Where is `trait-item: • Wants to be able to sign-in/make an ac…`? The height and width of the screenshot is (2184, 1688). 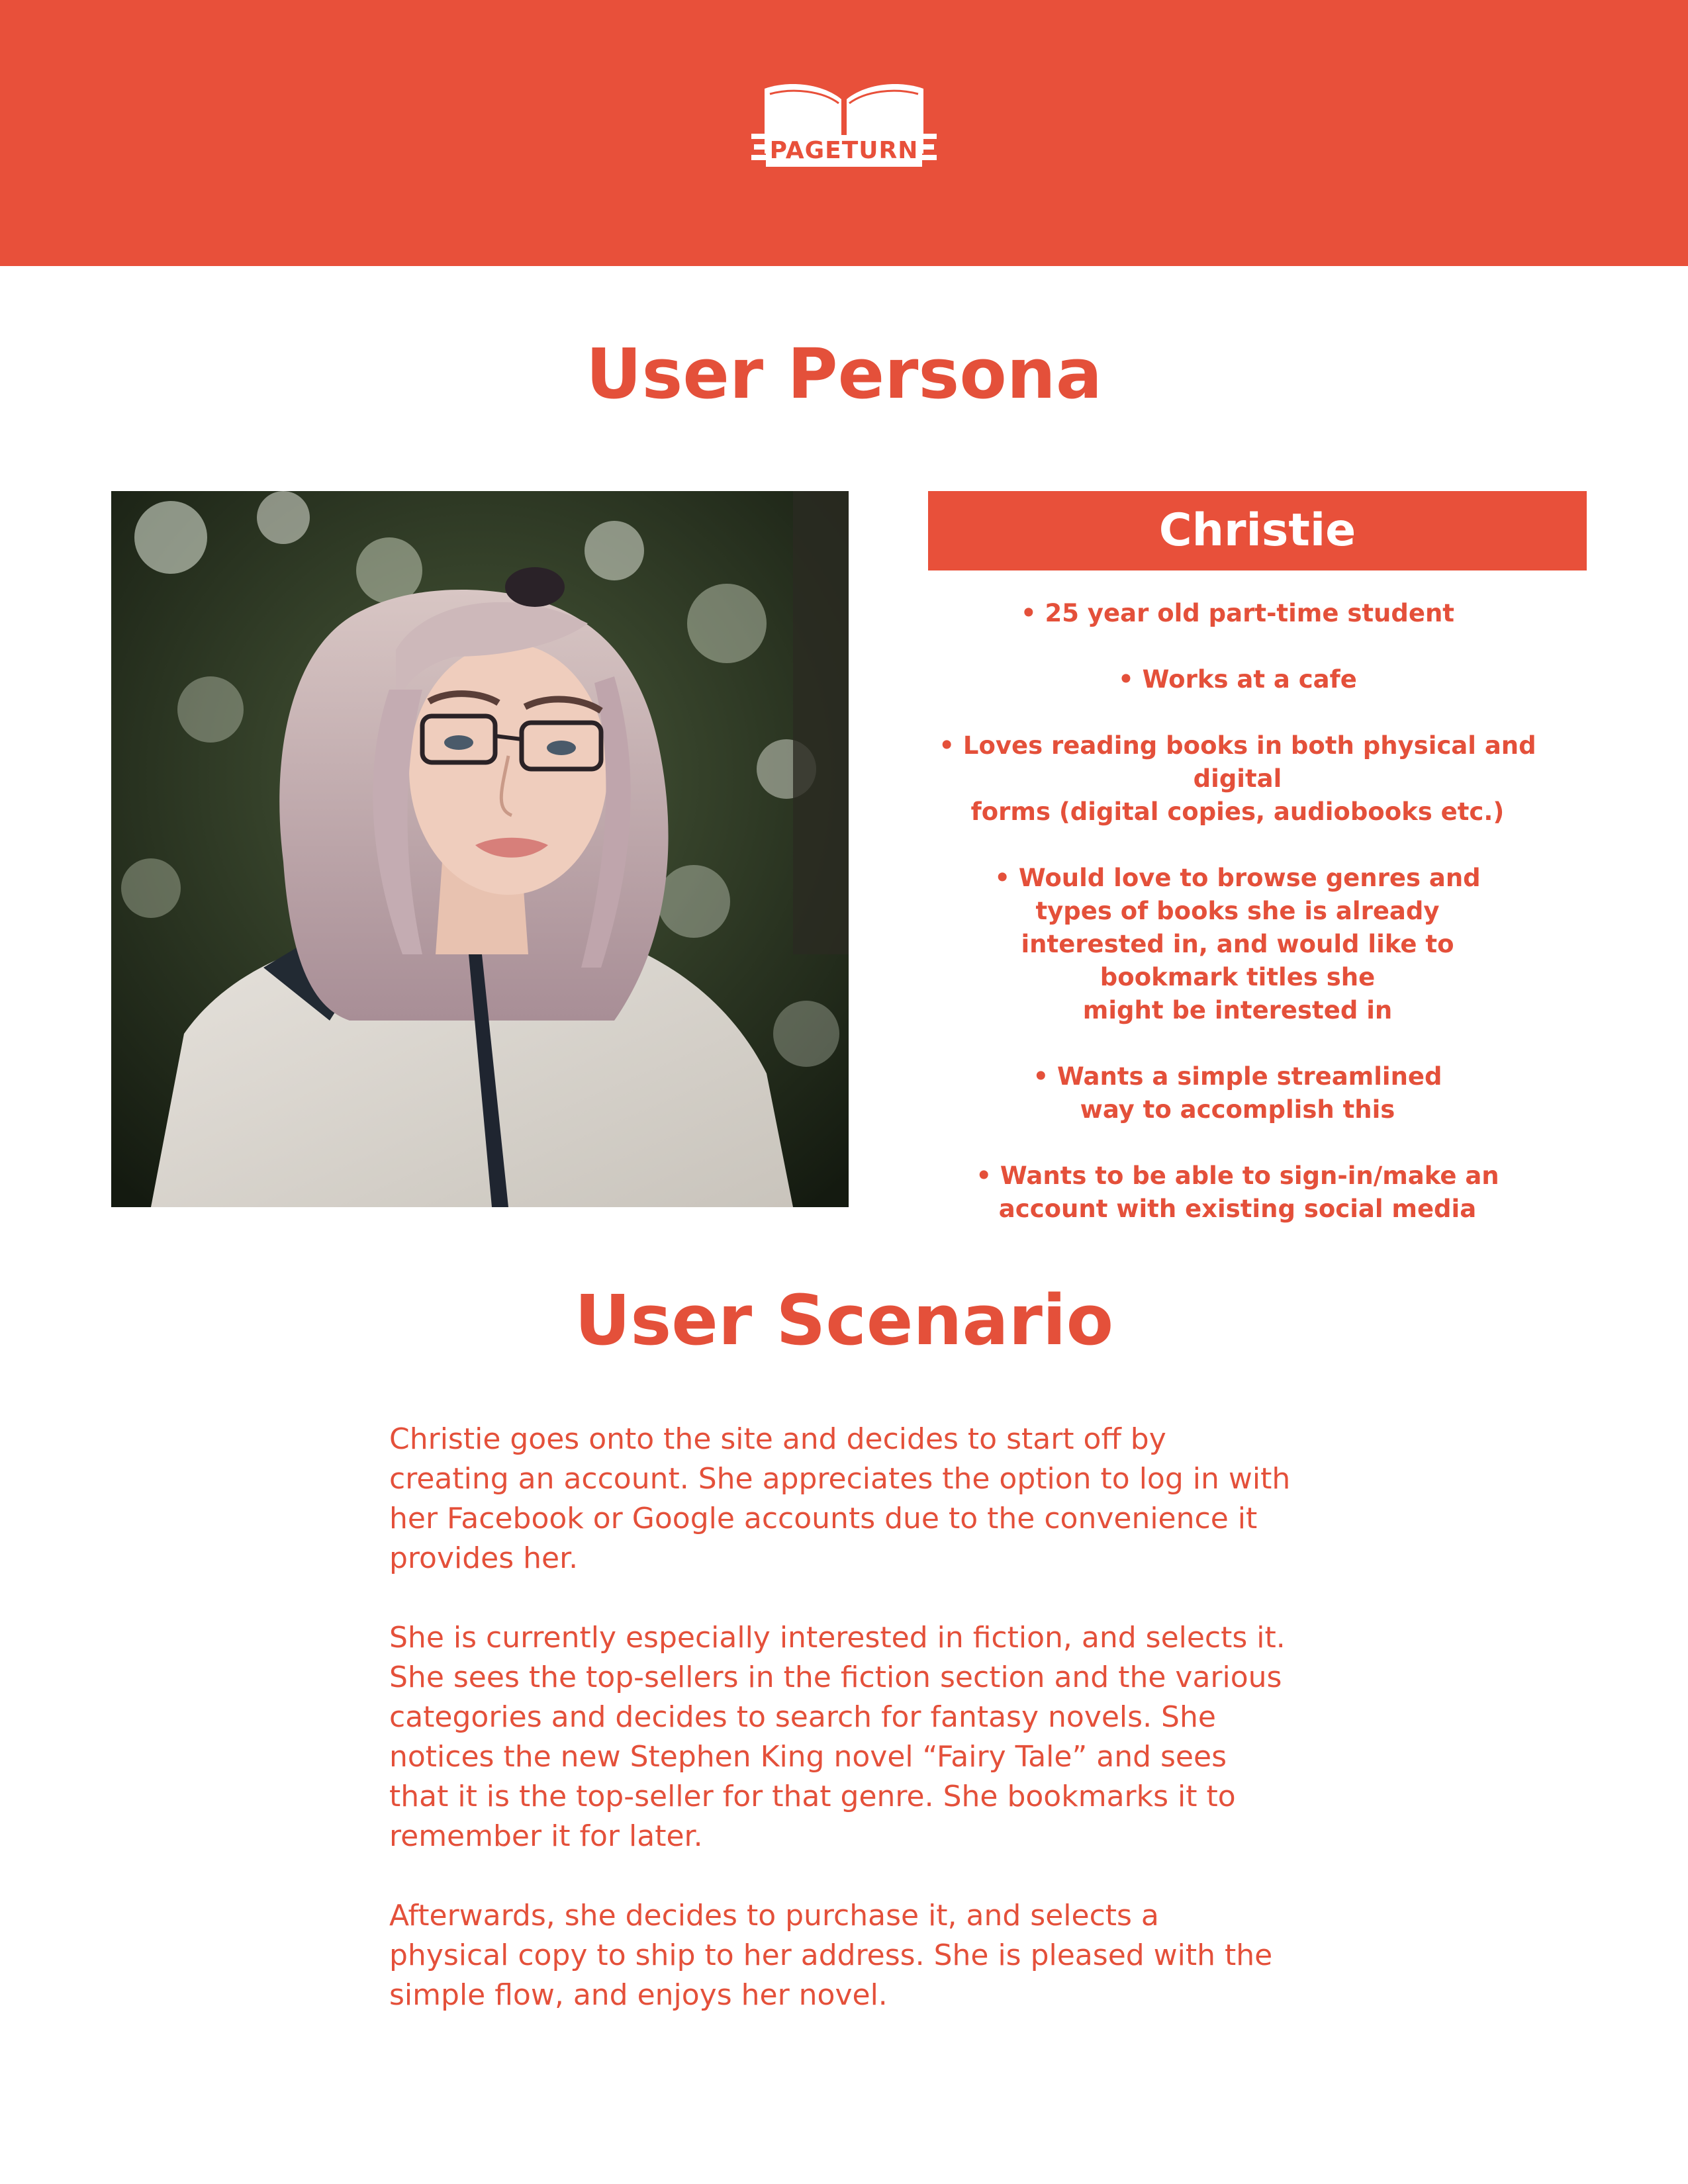 trait-item: • Wants to be able to sign-in/make an ac… is located at coordinates (1237, 1192).